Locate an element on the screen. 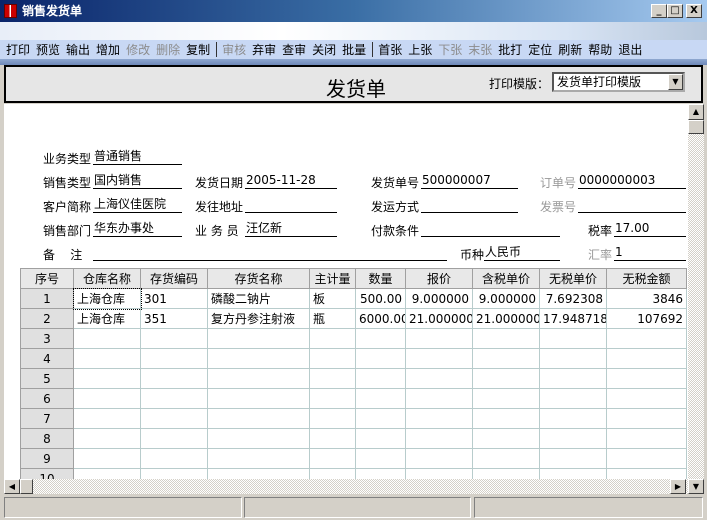 The image size is (707, 520). toolbar-button: 查审 is located at coordinates (294, 49).